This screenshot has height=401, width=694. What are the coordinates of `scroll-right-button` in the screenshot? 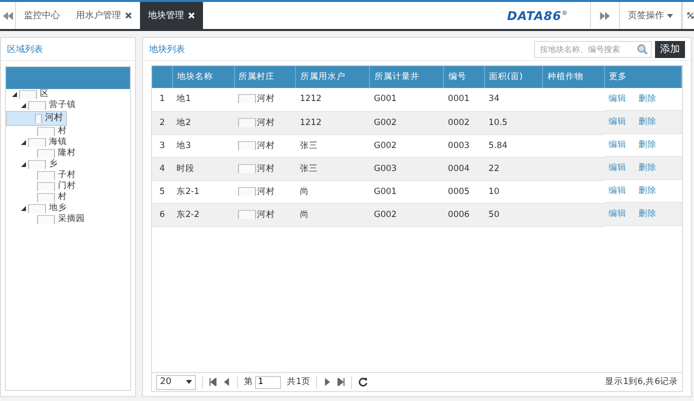 It's located at (605, 15).